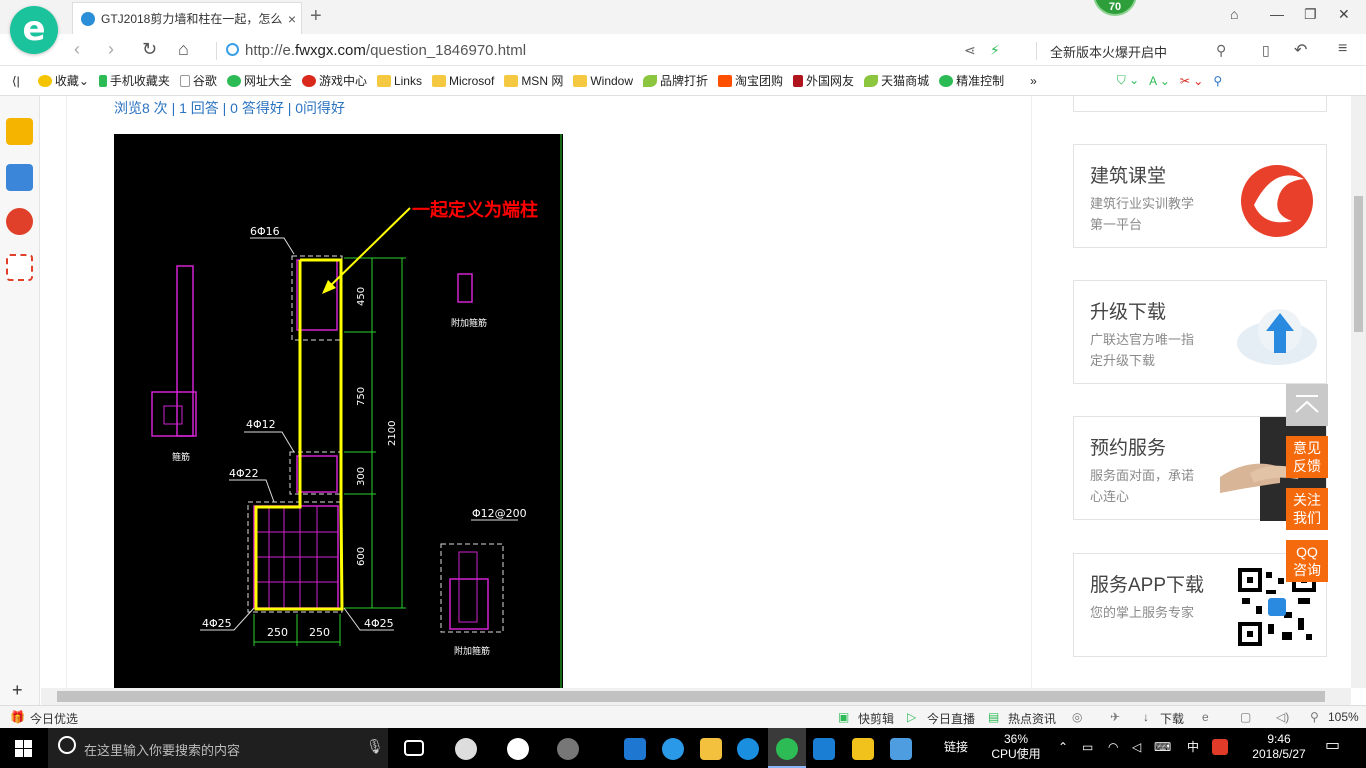  What do you see at coordinates (1191, 81) in the screenshot?
I see `scissors-icon: ✂ ⌄` at bounding box center [1191, 81].